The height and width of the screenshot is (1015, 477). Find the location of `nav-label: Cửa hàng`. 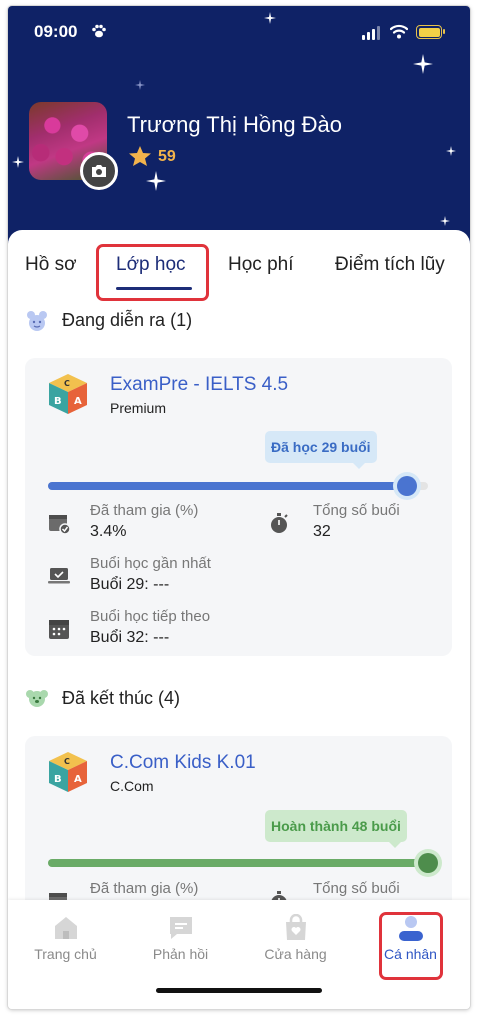

nav-label: Cửa hàng is located at coordinates (295, 954).